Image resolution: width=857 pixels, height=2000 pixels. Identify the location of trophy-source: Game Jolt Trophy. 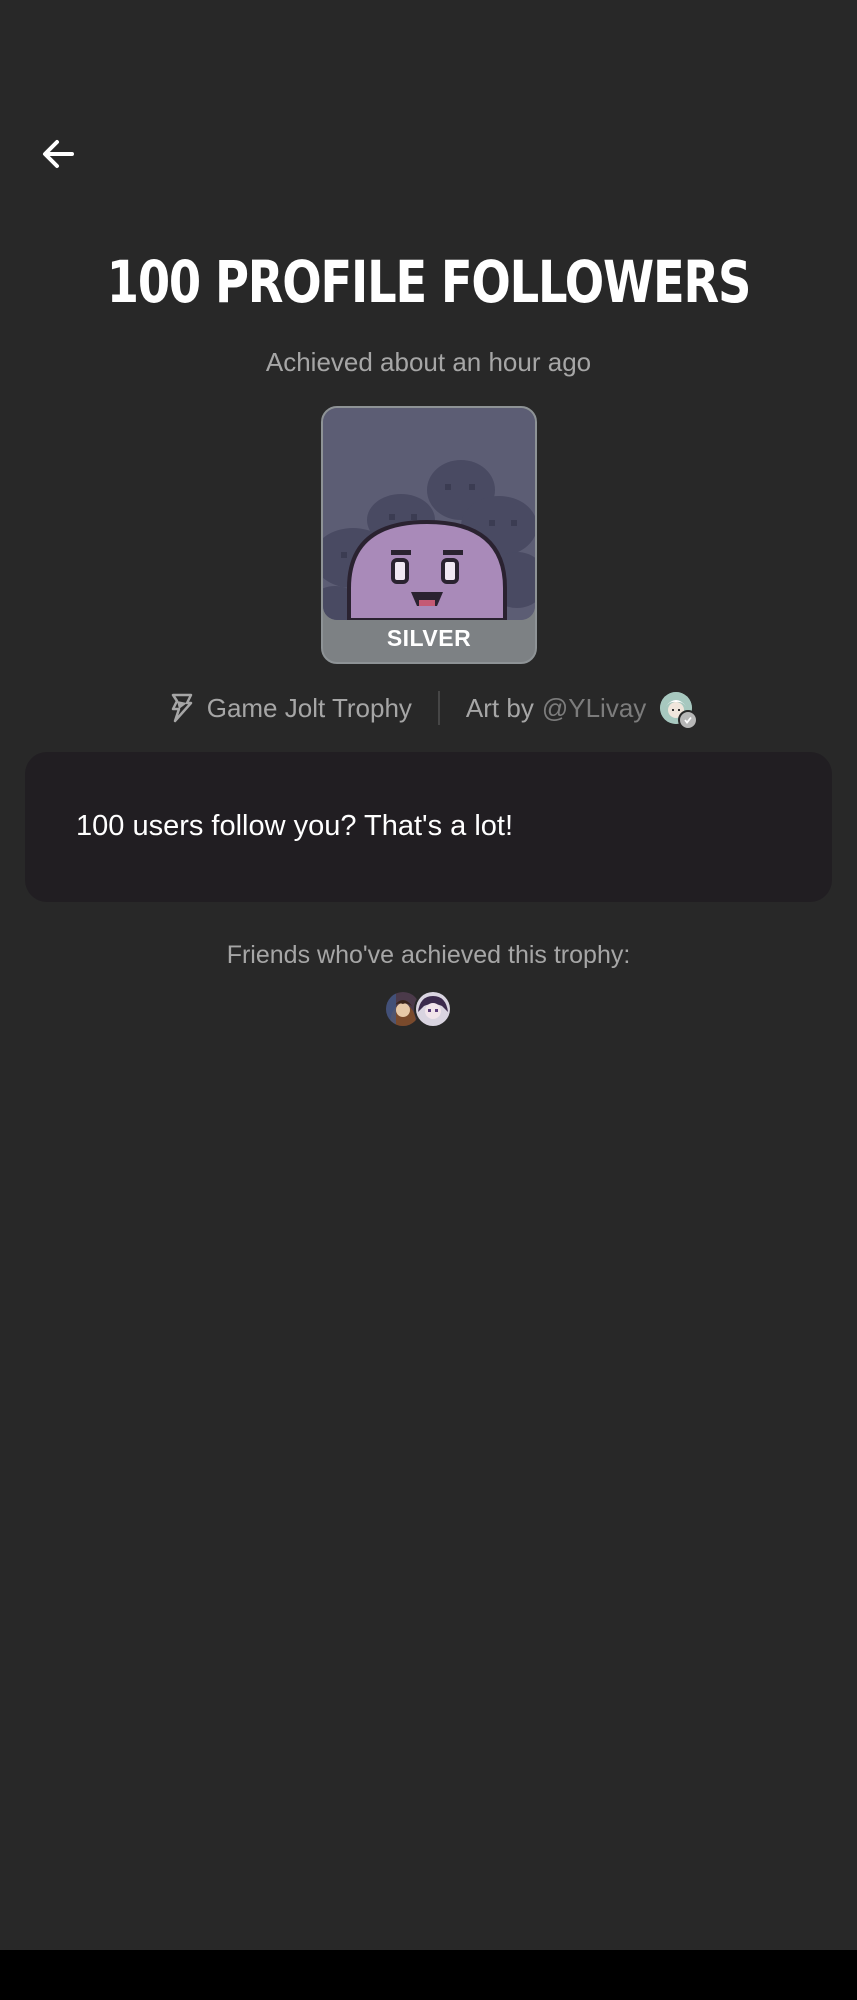
(288, 708).